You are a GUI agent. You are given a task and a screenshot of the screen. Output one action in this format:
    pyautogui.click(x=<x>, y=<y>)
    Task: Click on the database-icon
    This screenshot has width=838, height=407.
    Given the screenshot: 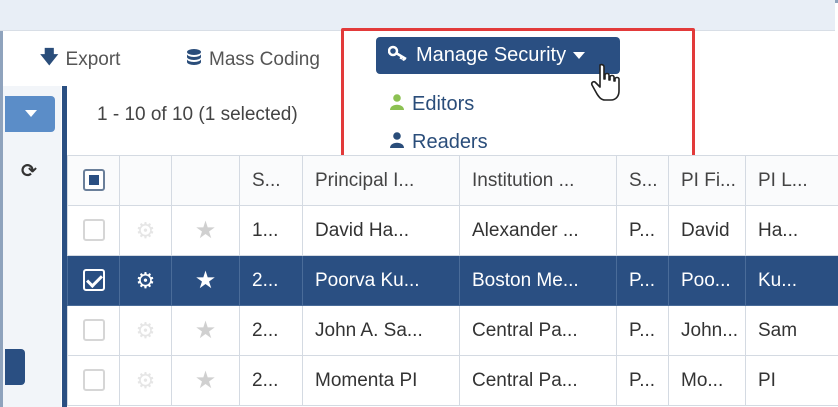 What is the action you would take?
    pyautogui.click(x=194, y=60)
    